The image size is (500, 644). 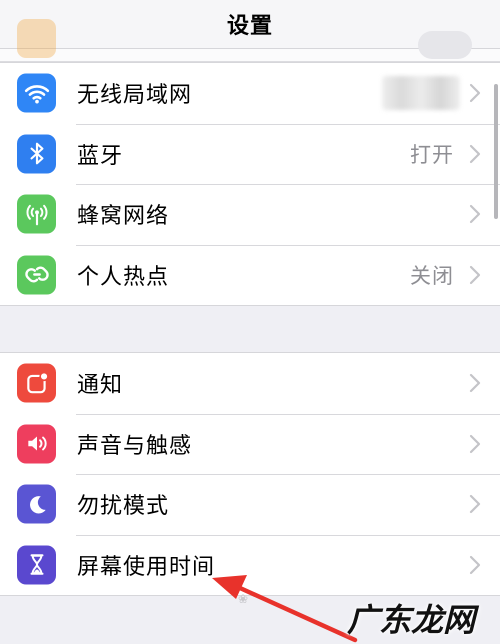 I want to click on wifi-icon, so click(x=36, y=93).